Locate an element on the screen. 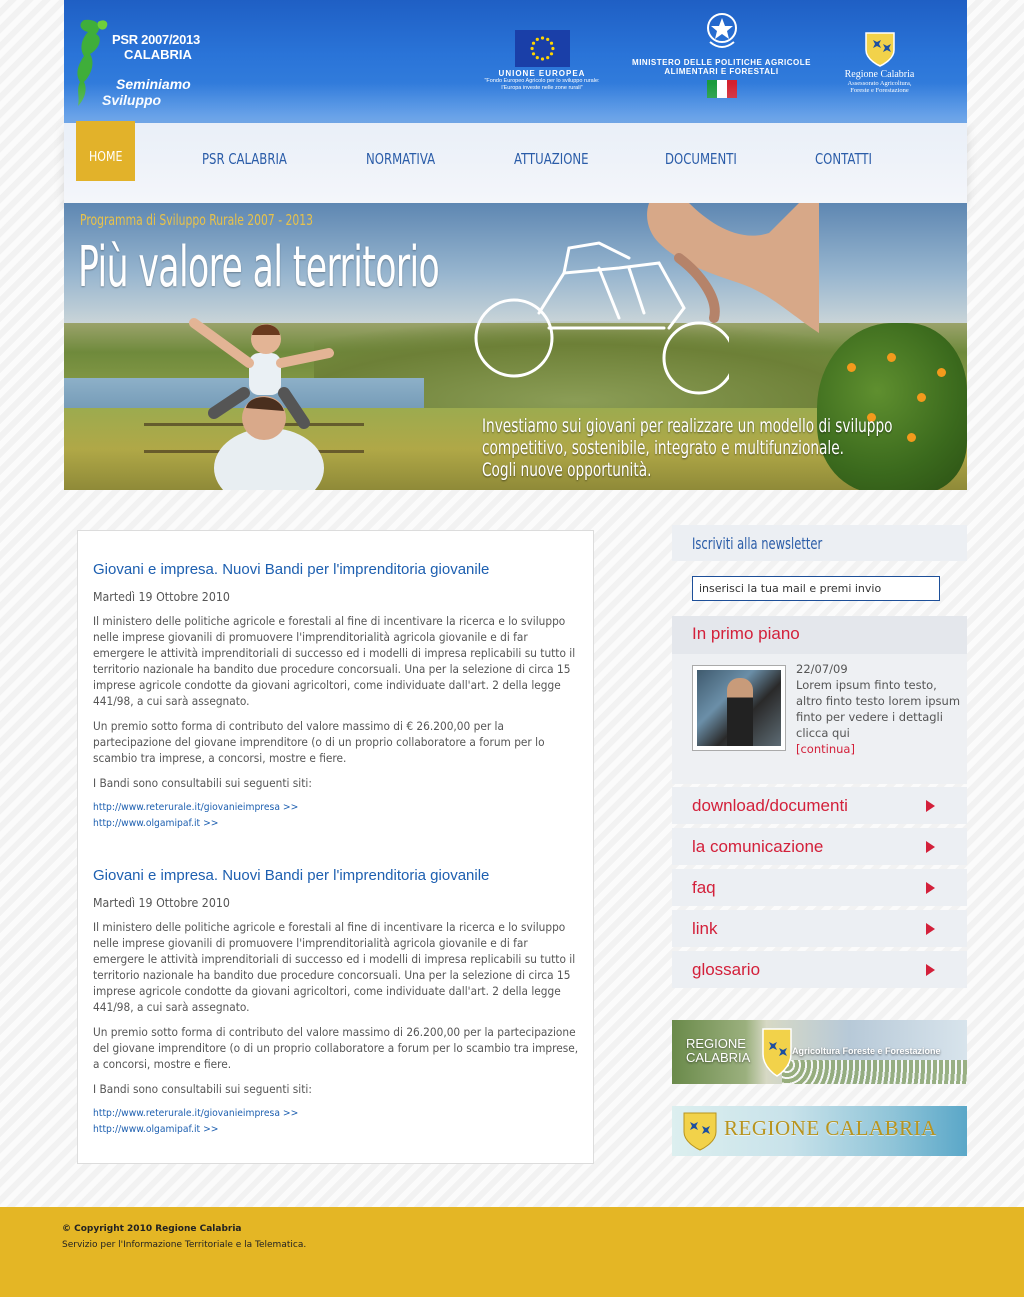 The height and width of the screenshot is (1297, 1024). sidebar-link-comunicazione: la comunicazione is located at coordinates (819, 846).